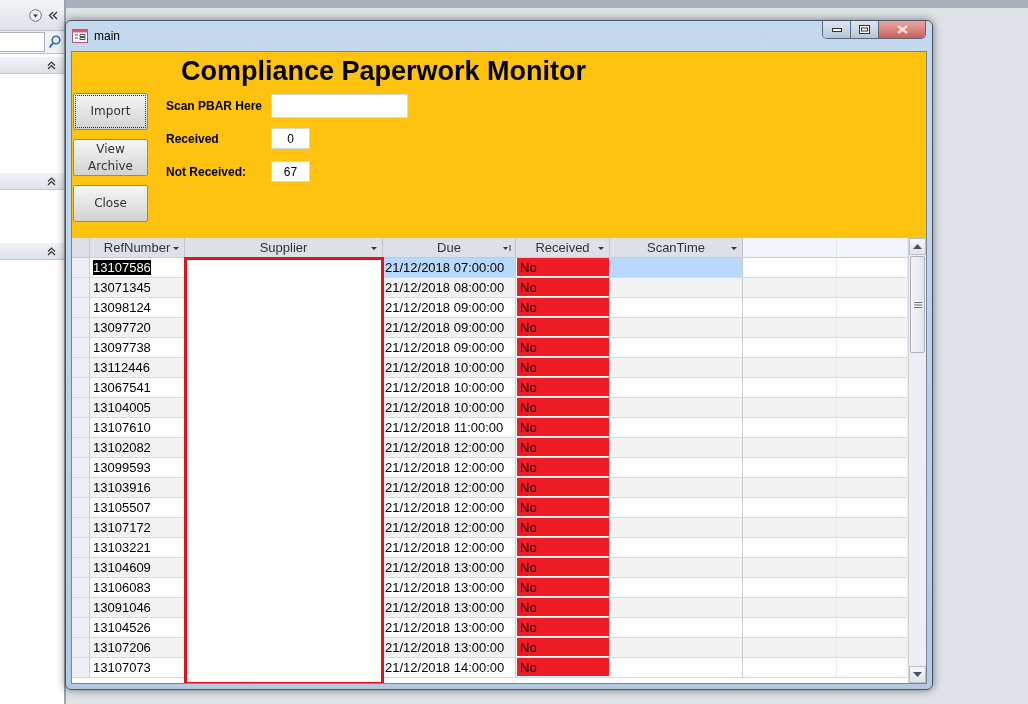  Describe the element at coordinates (122, 547) in the screenshot. I see `ref-number-cell: 13103221` at that location.